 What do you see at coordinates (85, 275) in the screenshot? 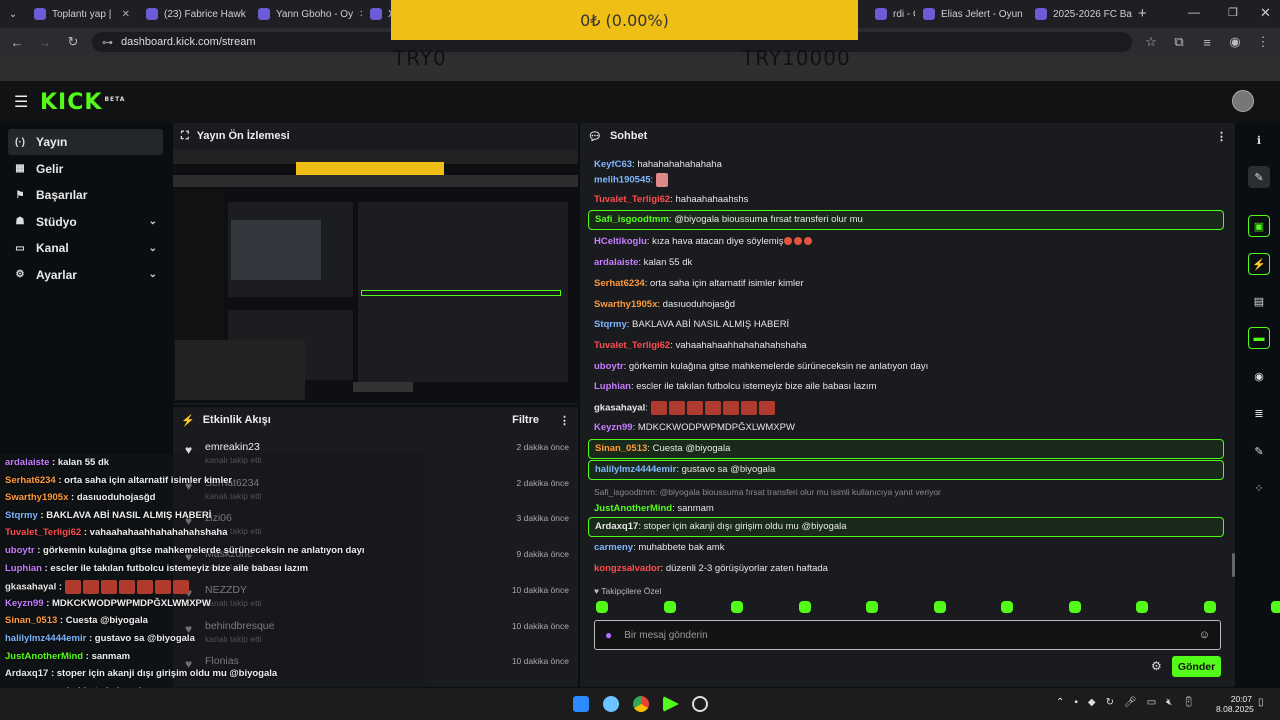
I see `sidebar-item-gear: ⚙ Ayarlar ⌄` at bounding box center [85, 275].